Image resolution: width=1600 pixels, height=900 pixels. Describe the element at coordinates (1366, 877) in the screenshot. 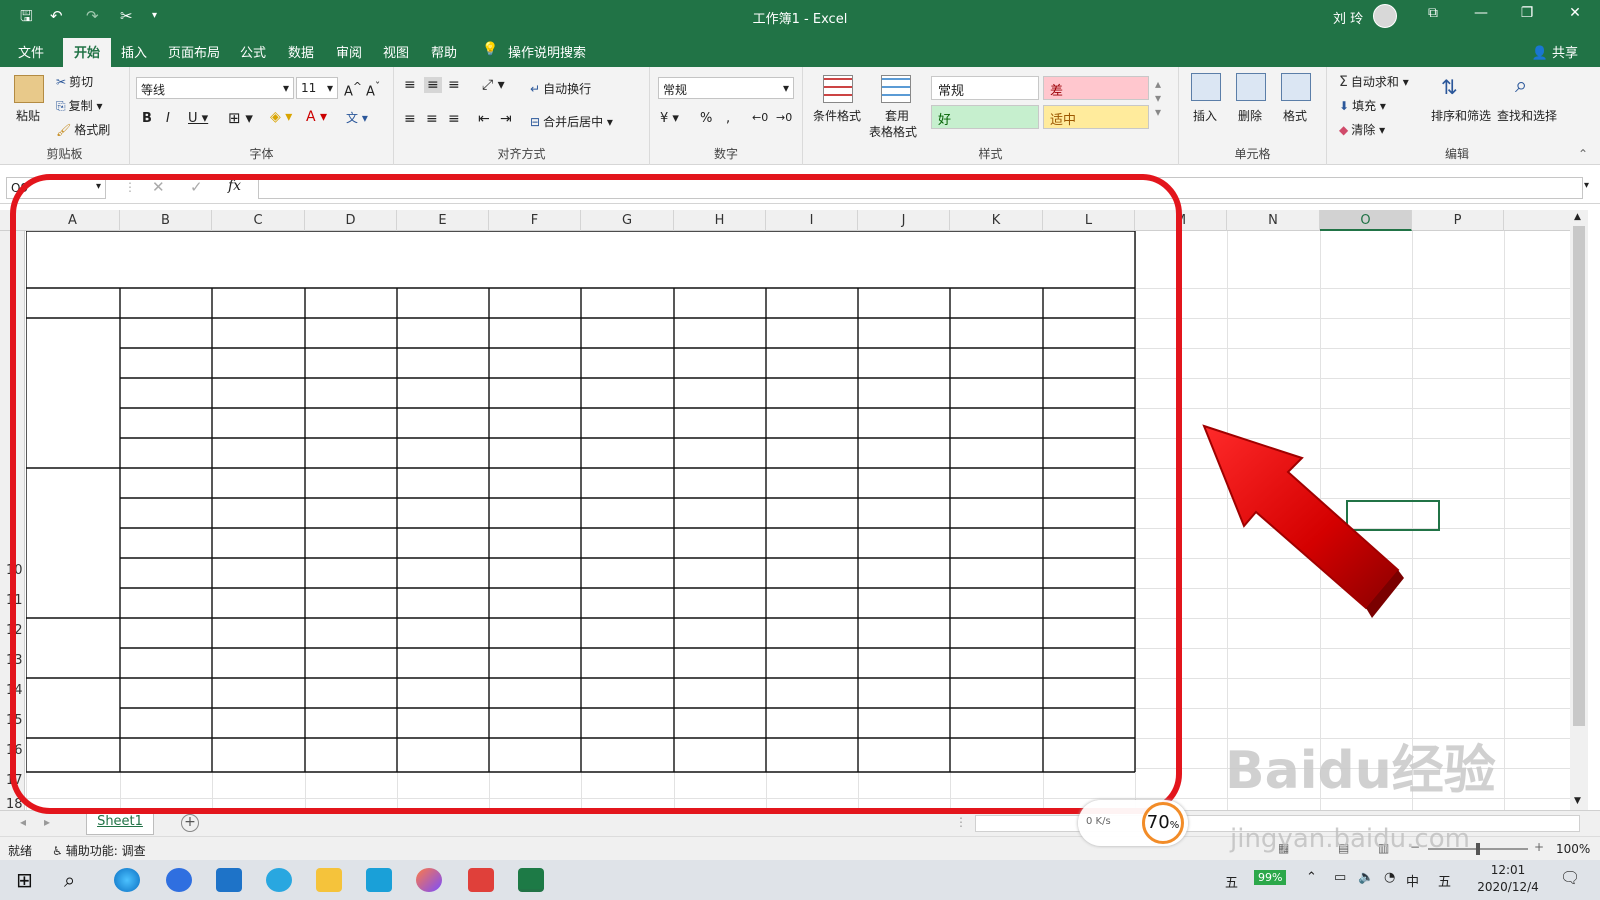

I see `volume-icon: 🔈` at that location.